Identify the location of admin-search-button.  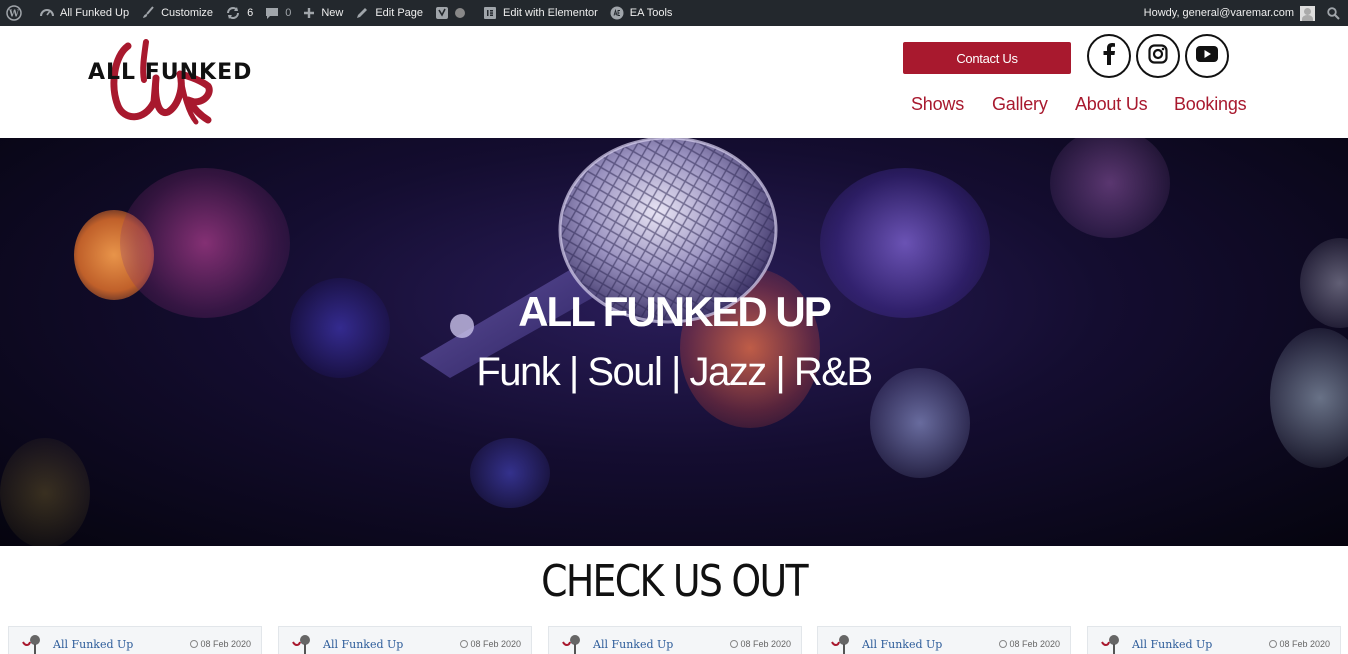
(1334, 13).